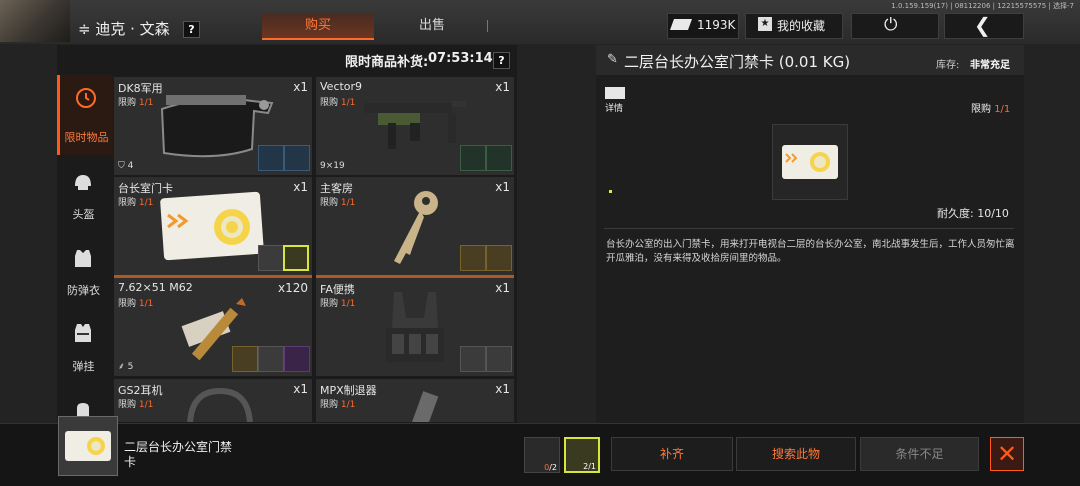 This screenshot has width=1080, height=486. Describe the element at coordinates (801, 26) in the screenshot. I see `favorites-label: 我的收藏` at that location.